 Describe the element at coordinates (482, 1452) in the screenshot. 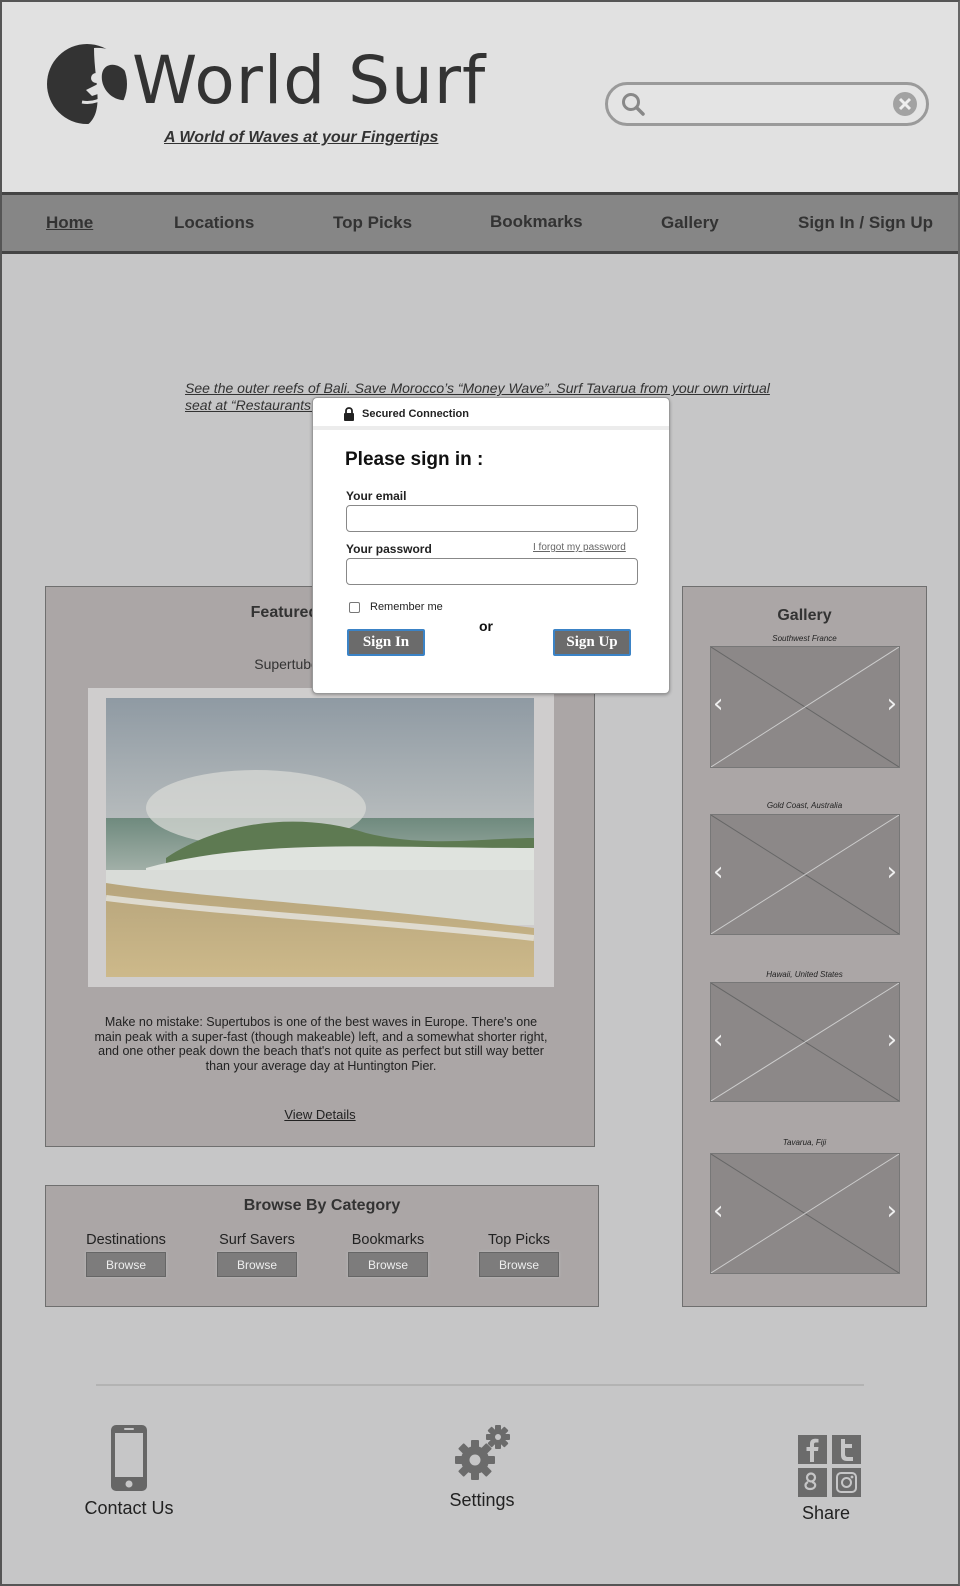

I see `gears-icon` at that location.